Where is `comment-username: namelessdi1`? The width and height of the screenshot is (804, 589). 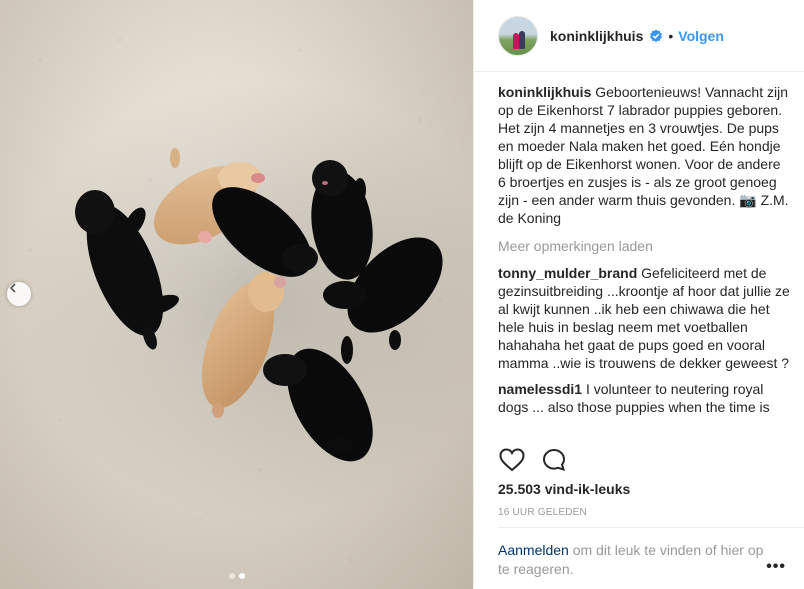
comment-username: namelessdi1 is located at coordinates (540, 389).